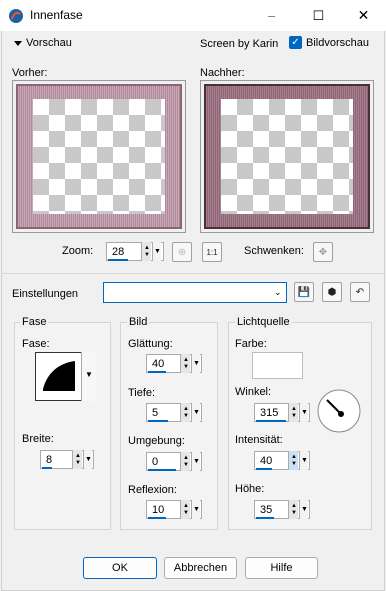  I want to click on transparency-checker, so click(99, 156).